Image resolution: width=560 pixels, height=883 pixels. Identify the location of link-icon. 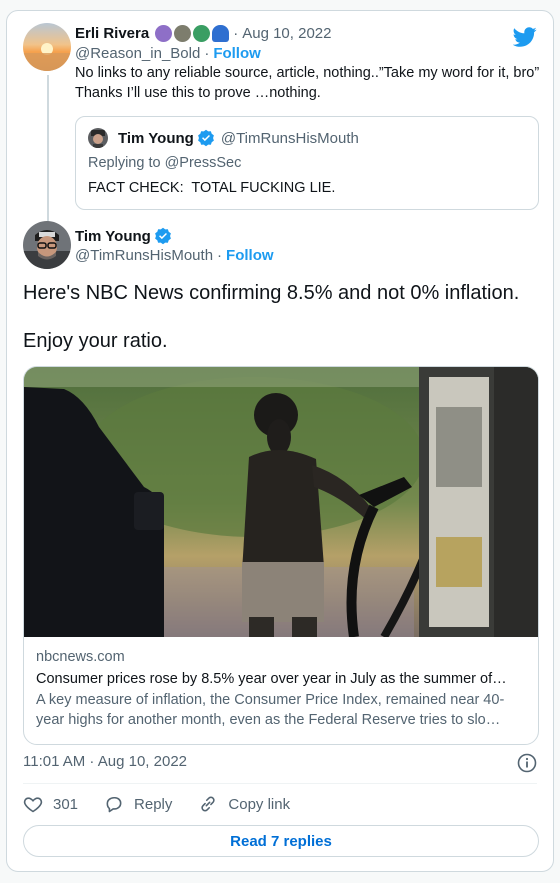
(208, 804).